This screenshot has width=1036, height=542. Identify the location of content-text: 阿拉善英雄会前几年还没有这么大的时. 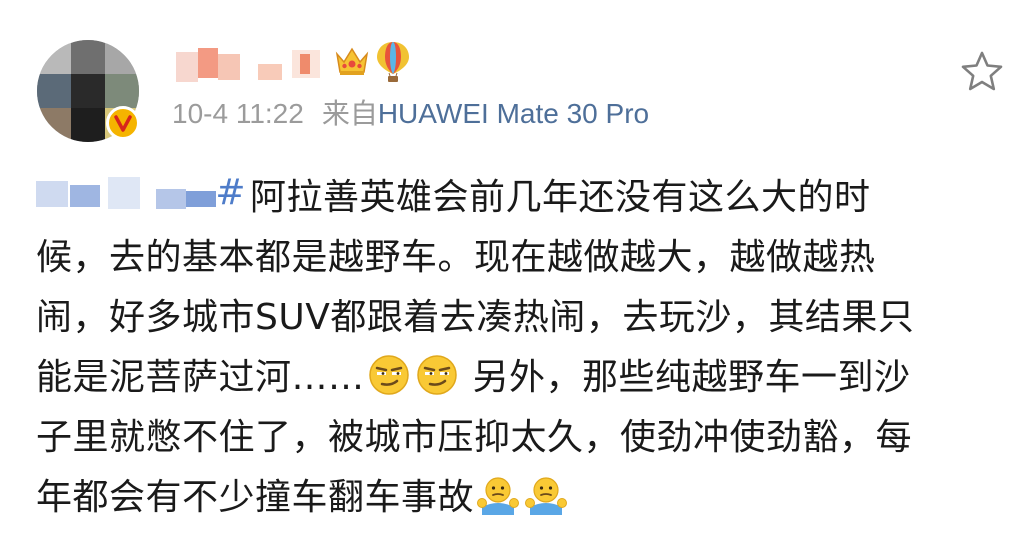
(560, 197).